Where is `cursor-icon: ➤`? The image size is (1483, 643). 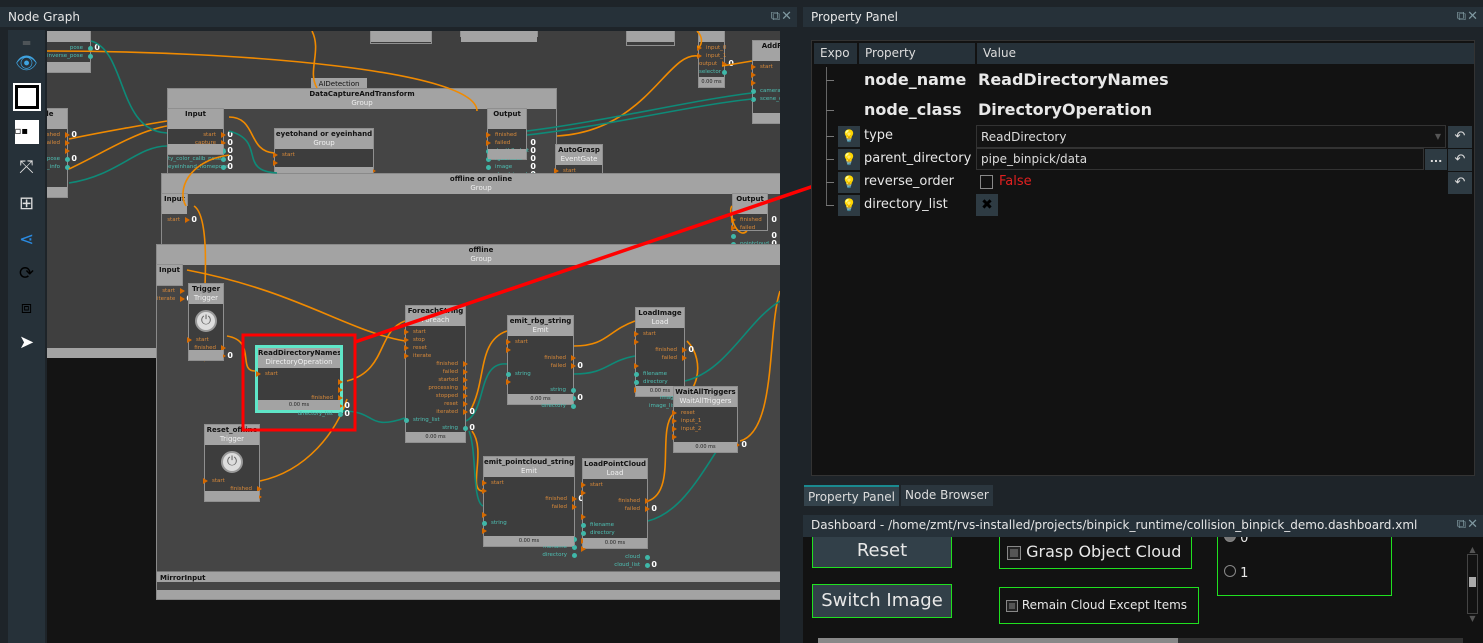
cursor-icon: ➤ is located at coordinates (26, 342).